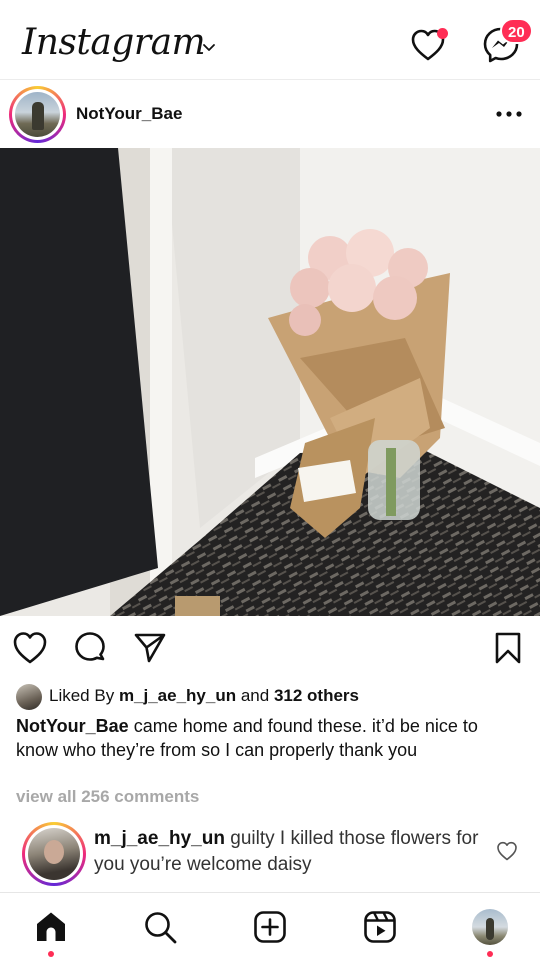  I want to click on liked-by-and: and, so click(255, 695).